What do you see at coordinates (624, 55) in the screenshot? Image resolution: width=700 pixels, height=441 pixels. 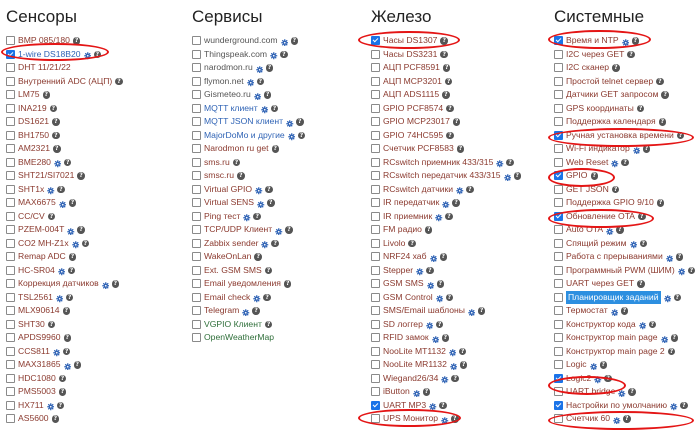 I see `module-row-i2c-через-get: I2C через GET?` at bounding box center [624, 55].